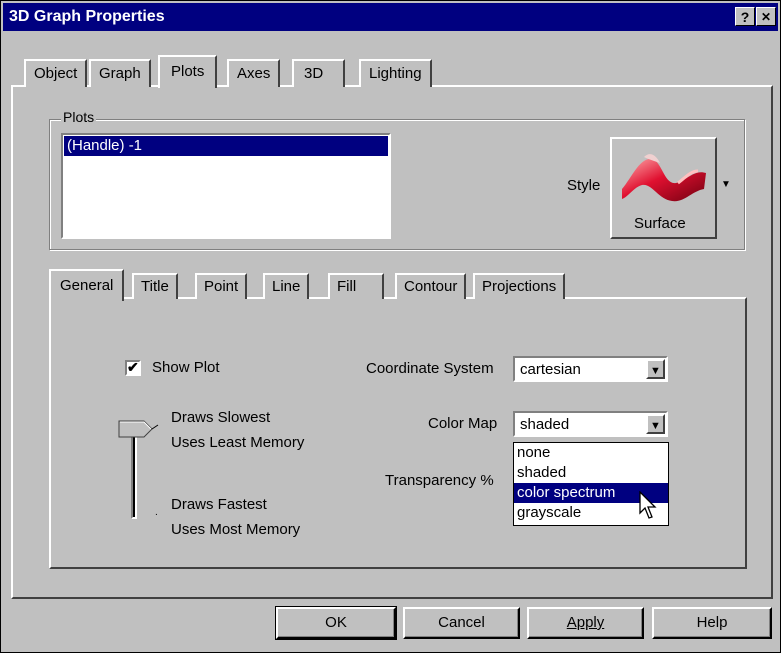 The width and height of the screenshot is (781, 653). Describe the element at coordinates (431, 286) in the screenshot. I see `subtab-contour: Contour` at that location.